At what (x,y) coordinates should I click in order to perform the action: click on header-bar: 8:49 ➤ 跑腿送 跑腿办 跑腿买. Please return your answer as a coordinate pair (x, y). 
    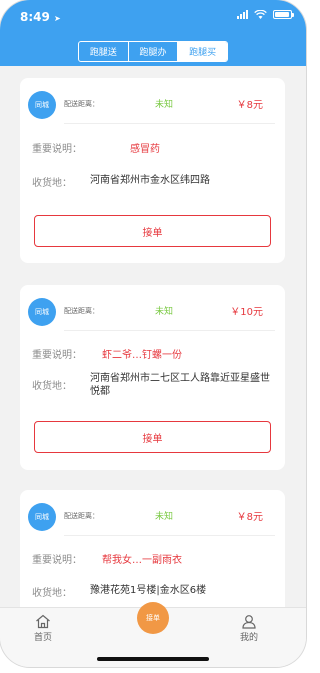
    Looking at the image, I should click on (153, 33).